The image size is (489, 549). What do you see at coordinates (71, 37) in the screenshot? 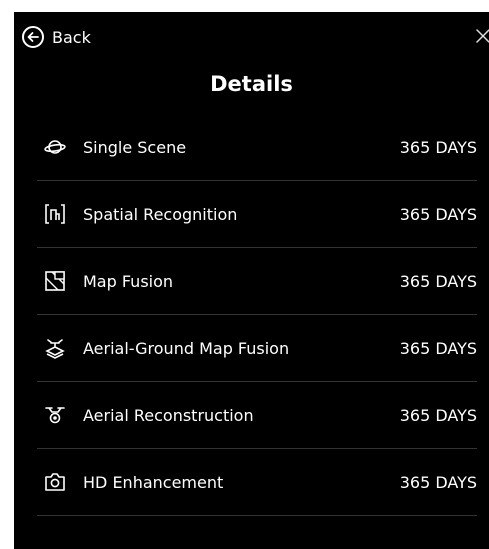
I see `back-label: Back` at bounding box center [71, 37].